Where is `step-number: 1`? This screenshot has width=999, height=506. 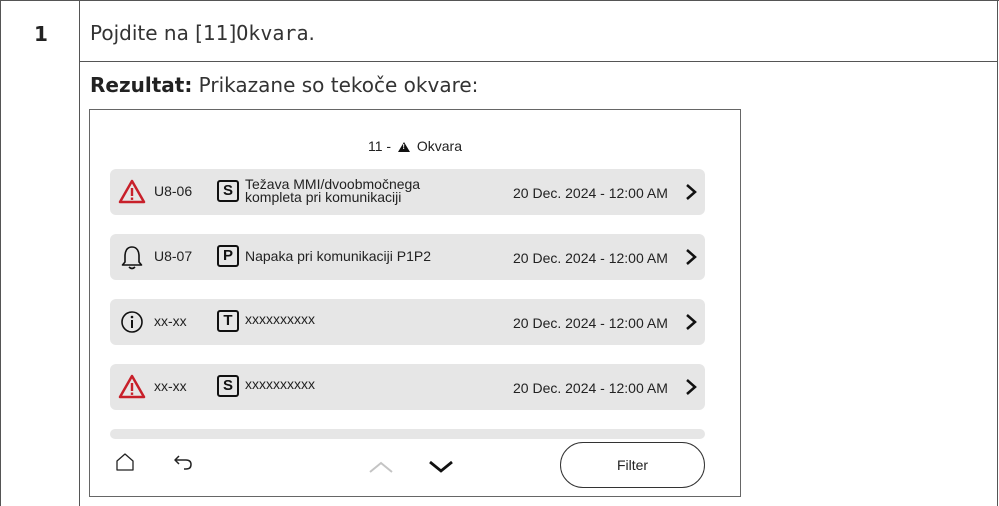 step-number: 1 is located at coordinates (41, 34).